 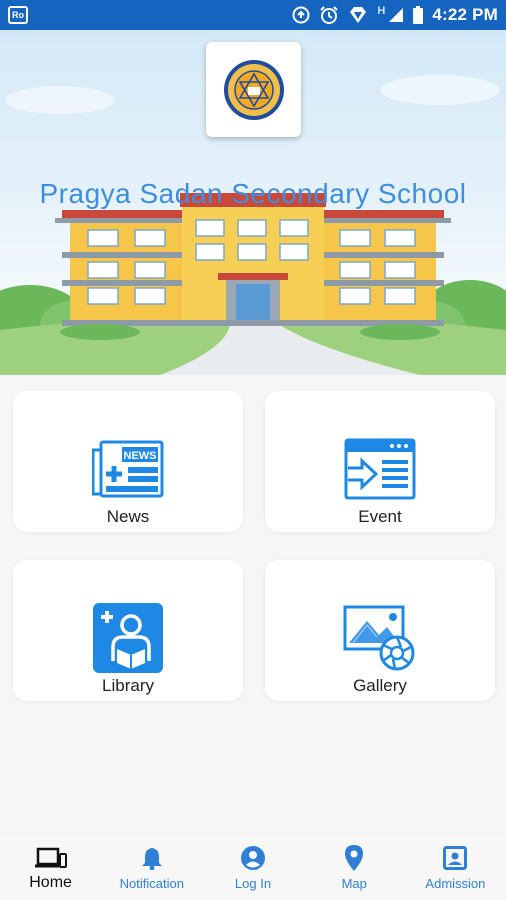 What do you see at coordinates (128, 685) in the screenshot?
I see `library-label: Library` at bounding box center [128, 685].